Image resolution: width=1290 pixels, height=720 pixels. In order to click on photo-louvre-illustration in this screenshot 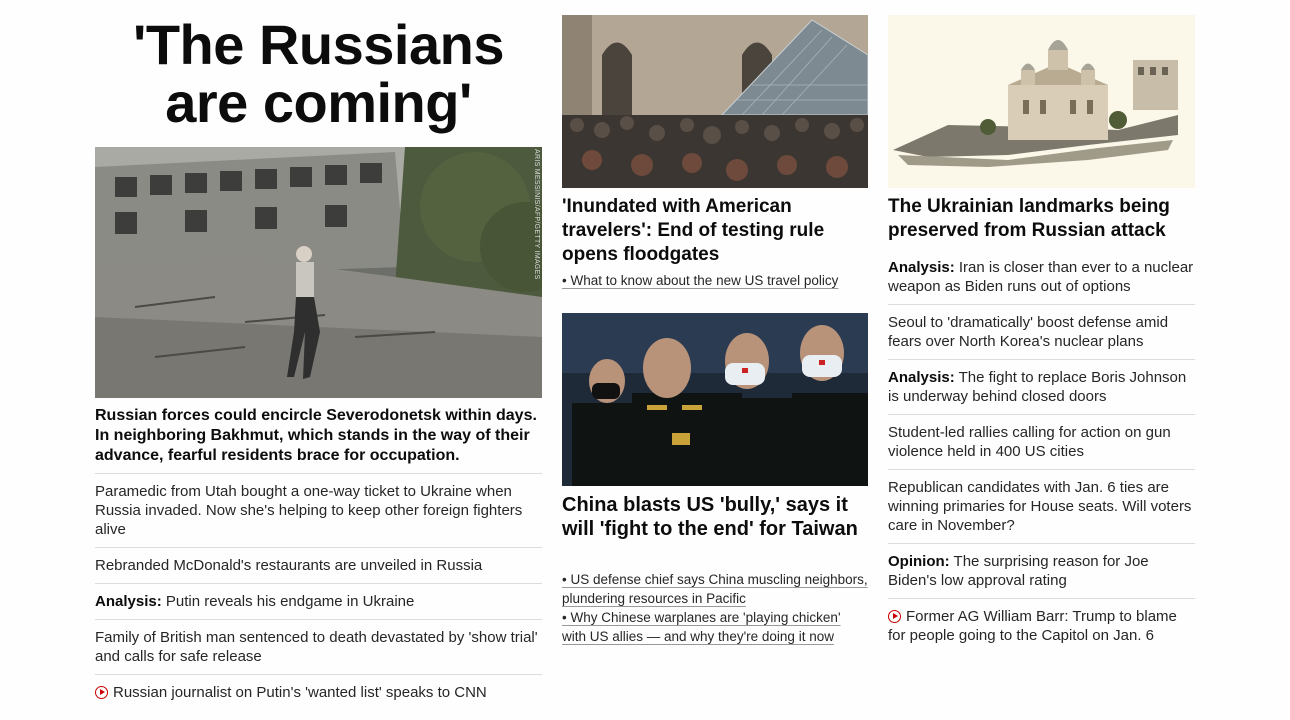, I will do `click(715, 101)`.